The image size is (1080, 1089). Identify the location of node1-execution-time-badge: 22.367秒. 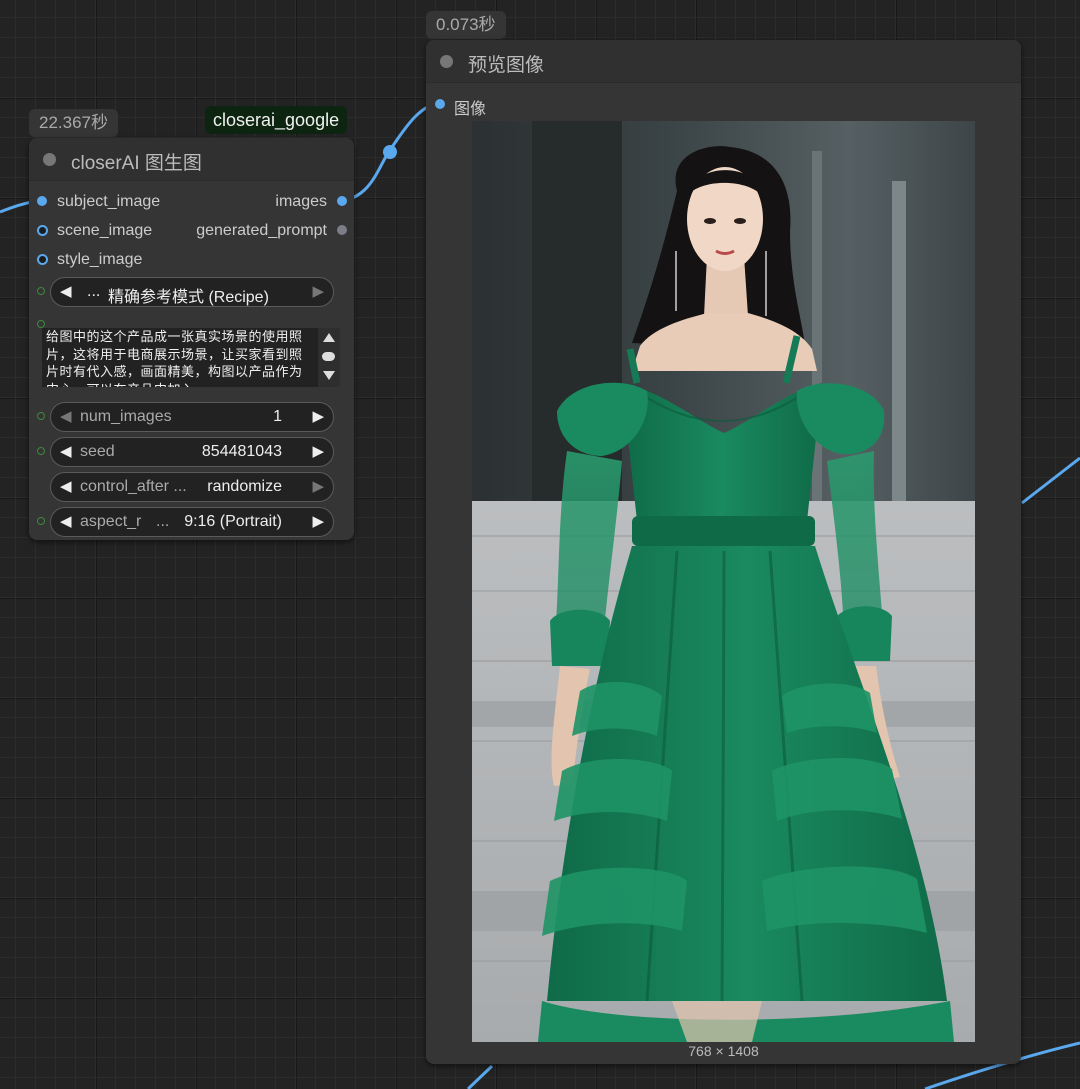
(73, 123).